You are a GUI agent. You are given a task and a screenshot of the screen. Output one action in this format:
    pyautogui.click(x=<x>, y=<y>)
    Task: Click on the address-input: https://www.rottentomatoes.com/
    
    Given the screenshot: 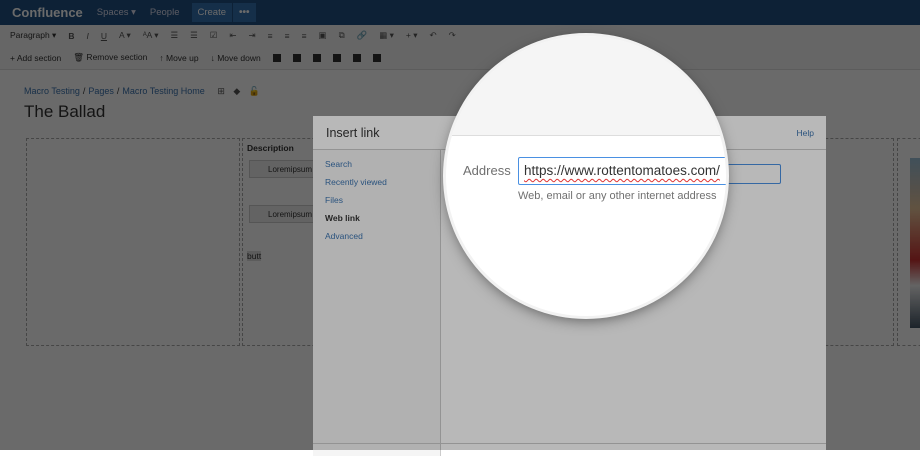 What is the action you would take?
    pyautogui.click(x=622, y=171)
    